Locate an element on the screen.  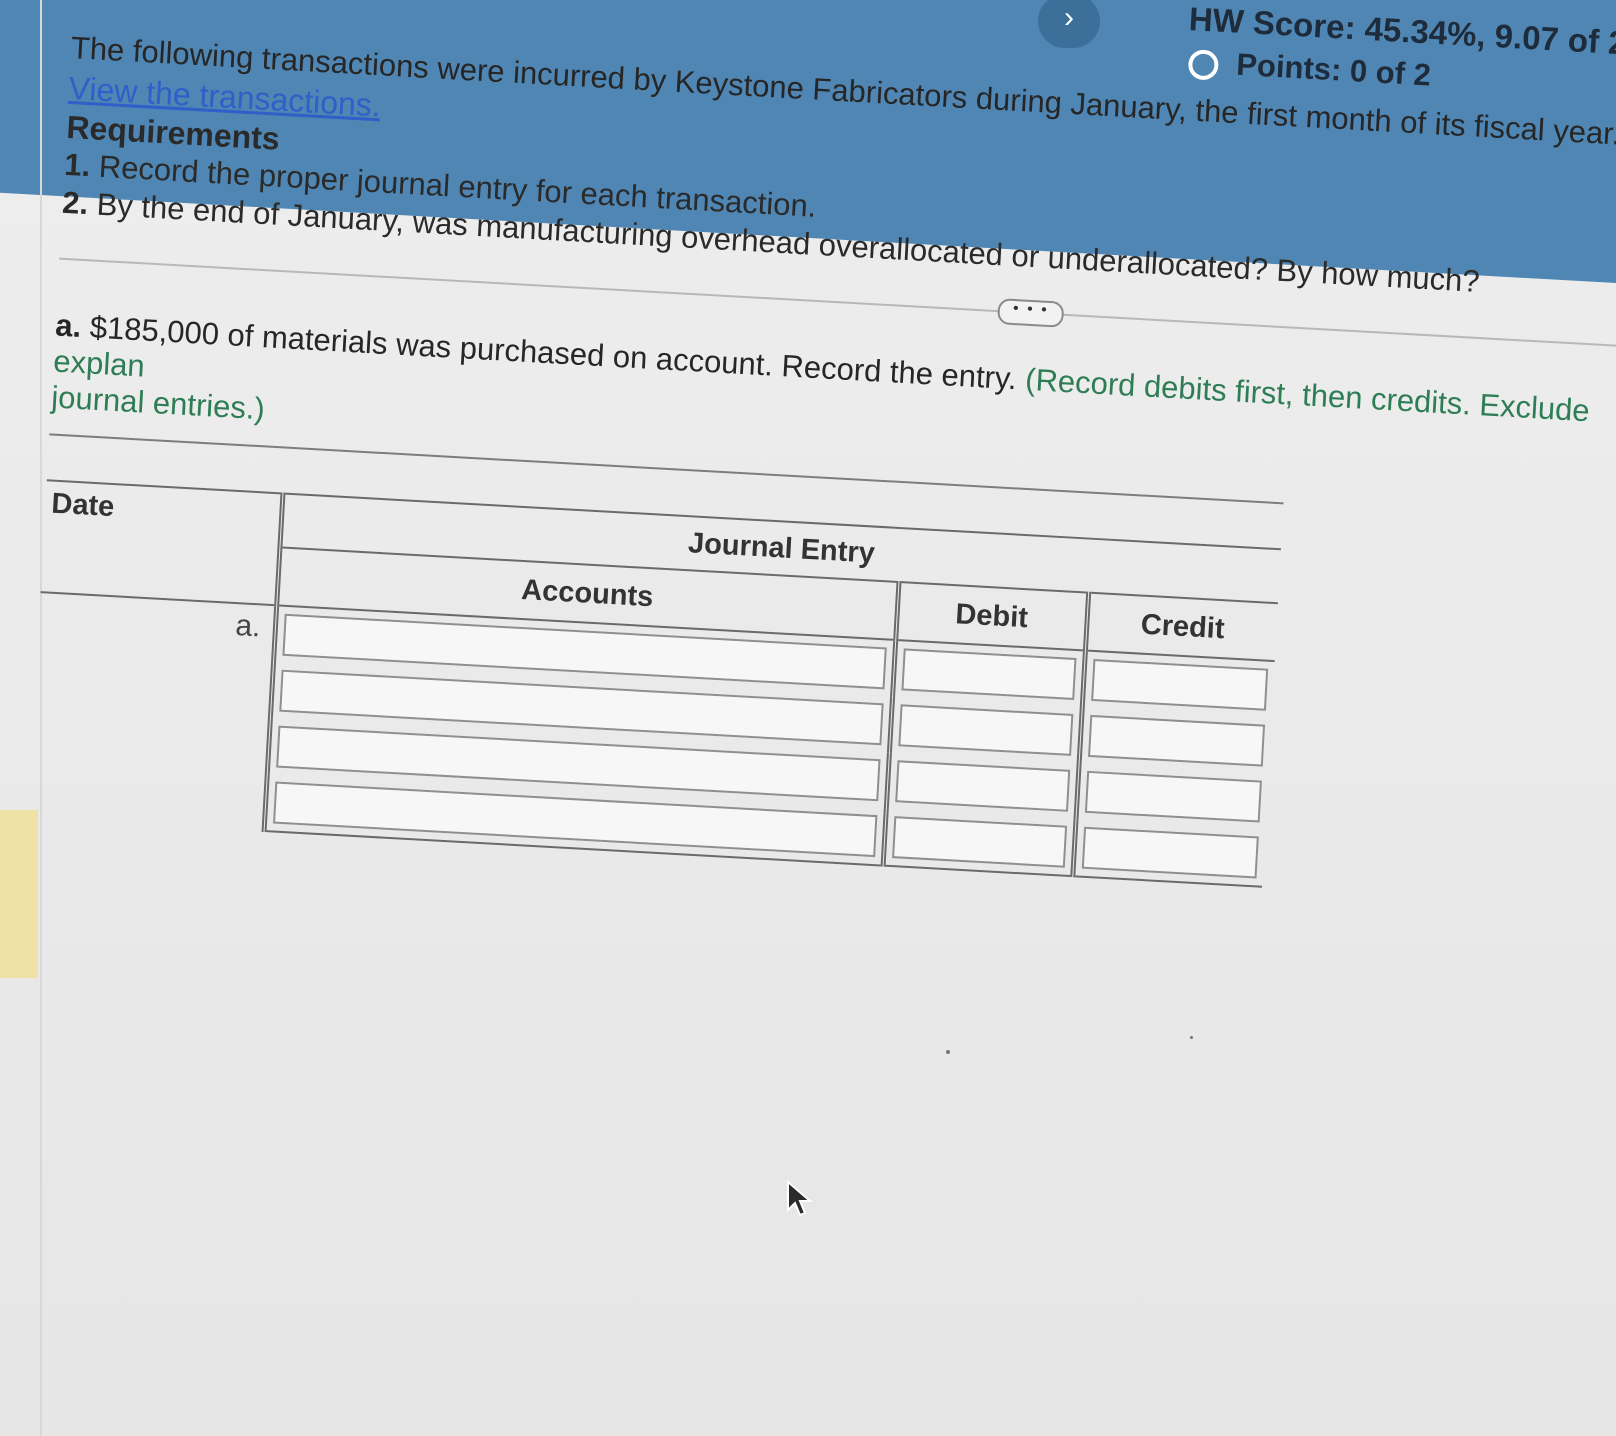
more-button: • • • is located at coordinates (1031, 313).